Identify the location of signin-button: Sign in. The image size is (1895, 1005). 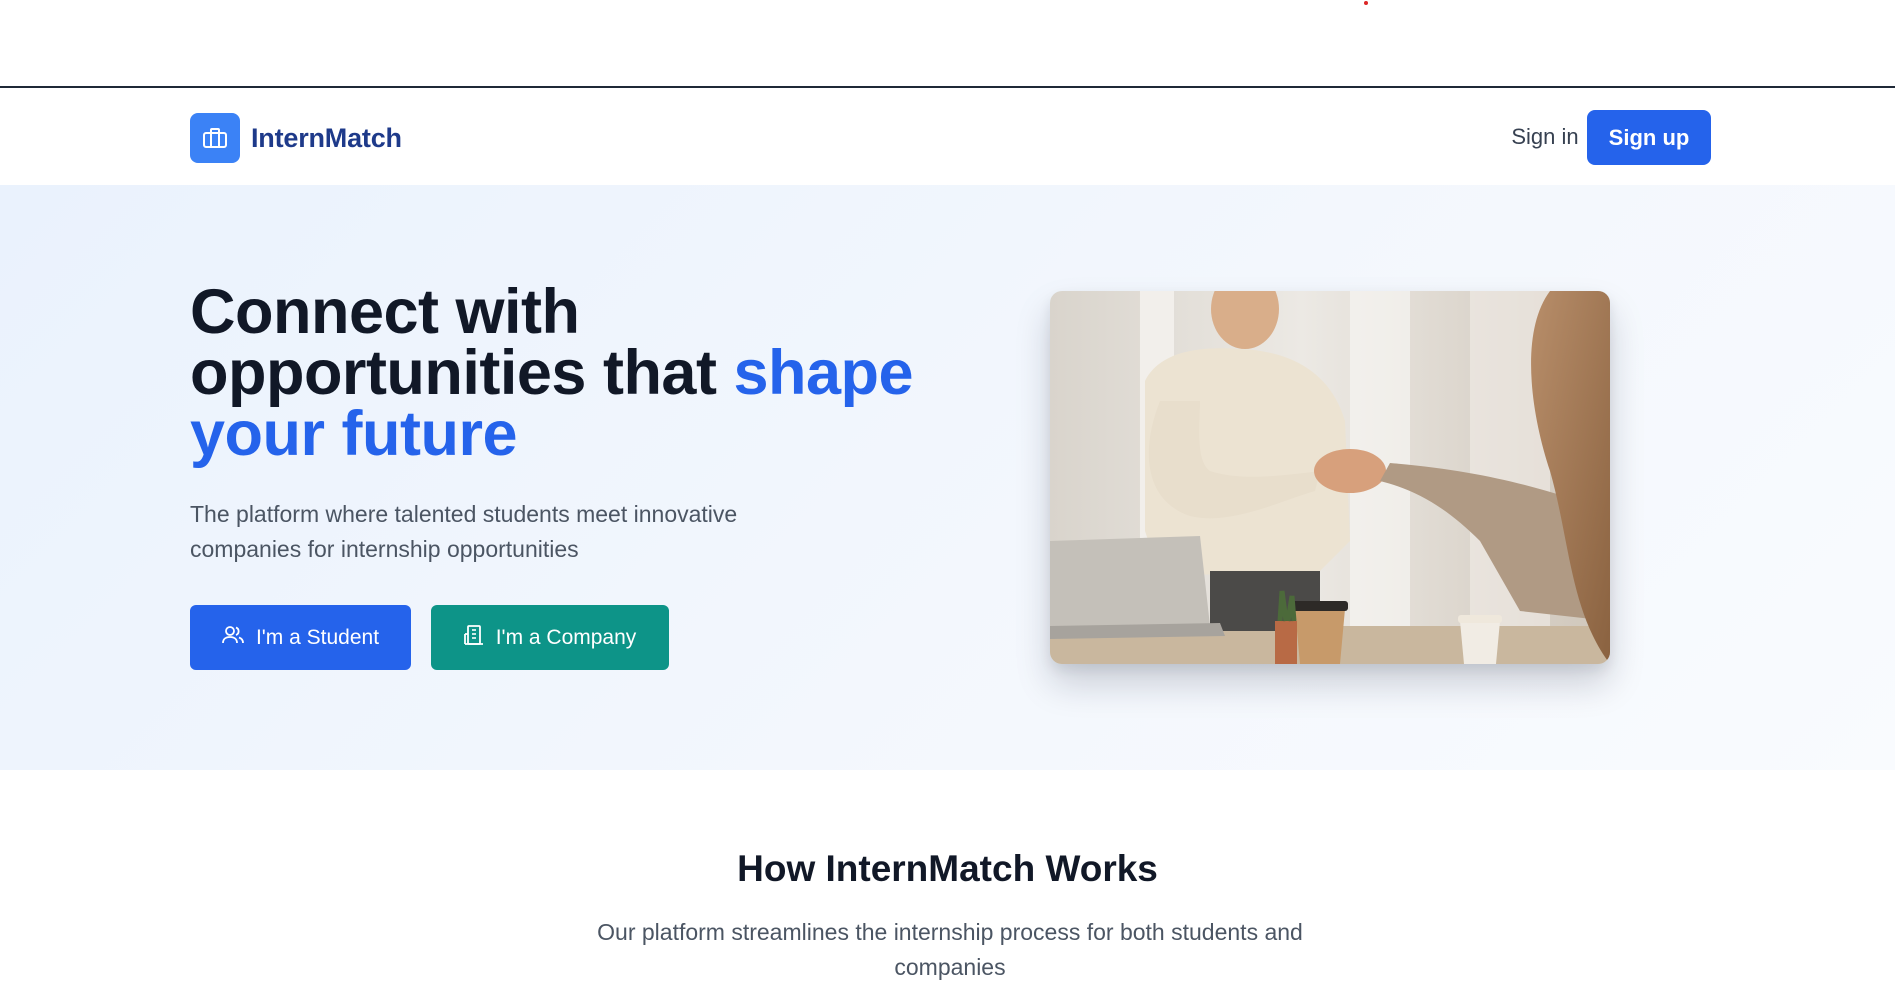
(1545, 137).